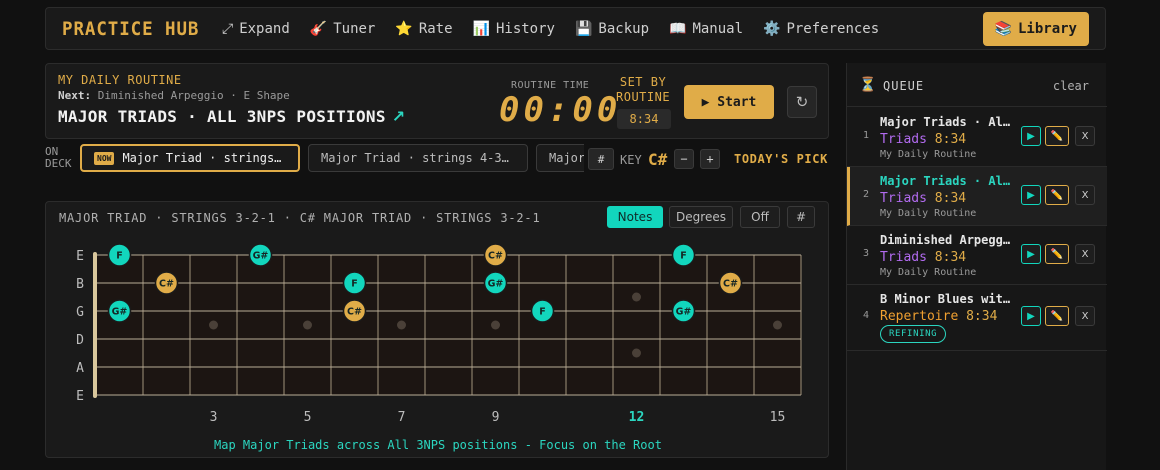 The image size is (1160, 470). What do you see at coordinates (710, 159) in the screenshot?
I see `key-plus-button: +` at bounding box center [710, 159].